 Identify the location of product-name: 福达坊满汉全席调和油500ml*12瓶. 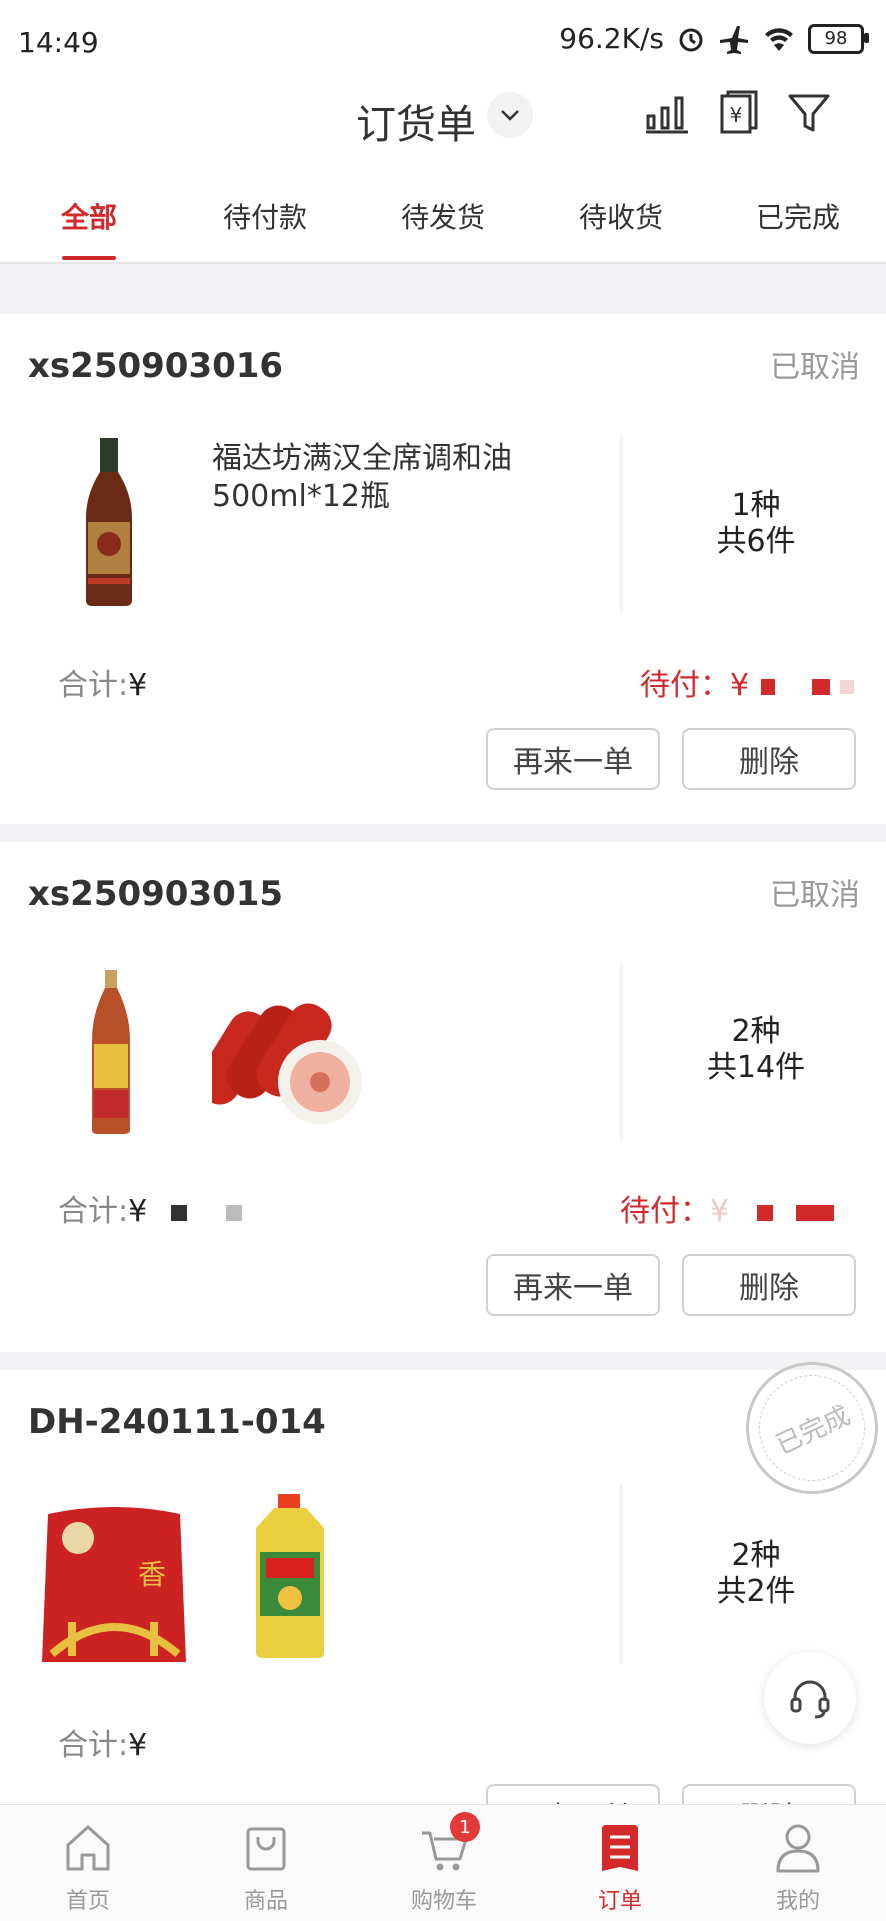
(362, 477).